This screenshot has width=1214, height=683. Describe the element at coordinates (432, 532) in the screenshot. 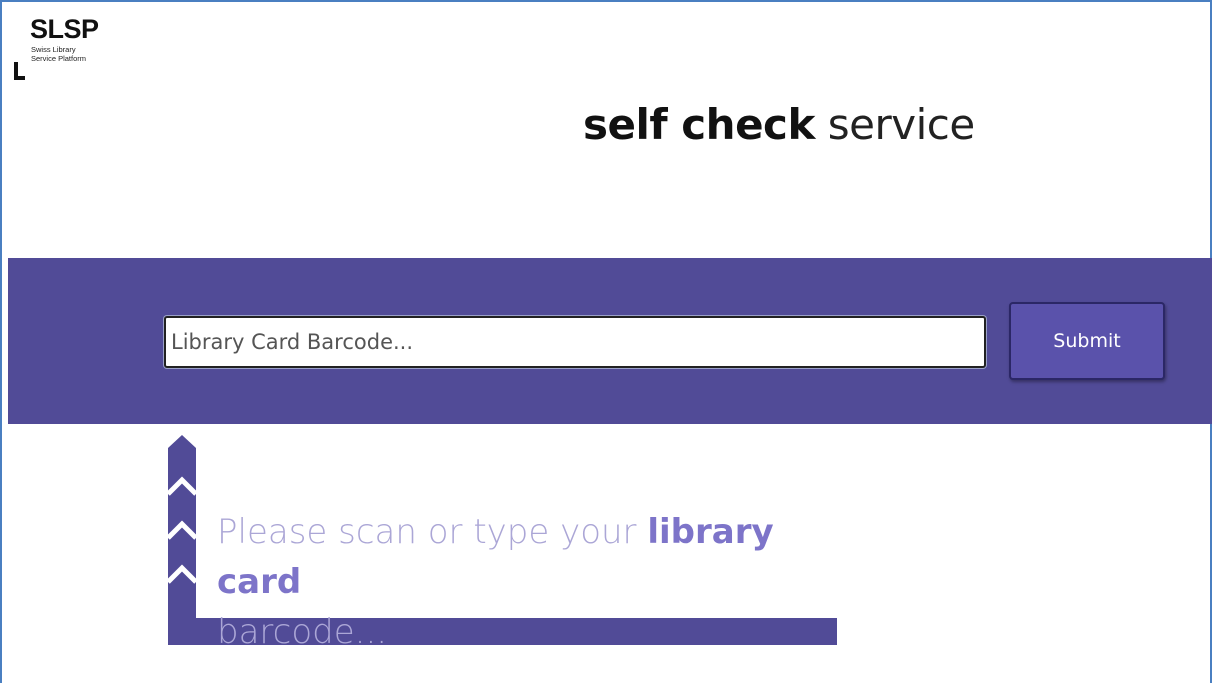

I see `scan-instruction-start: Please scan or type your` at that location.